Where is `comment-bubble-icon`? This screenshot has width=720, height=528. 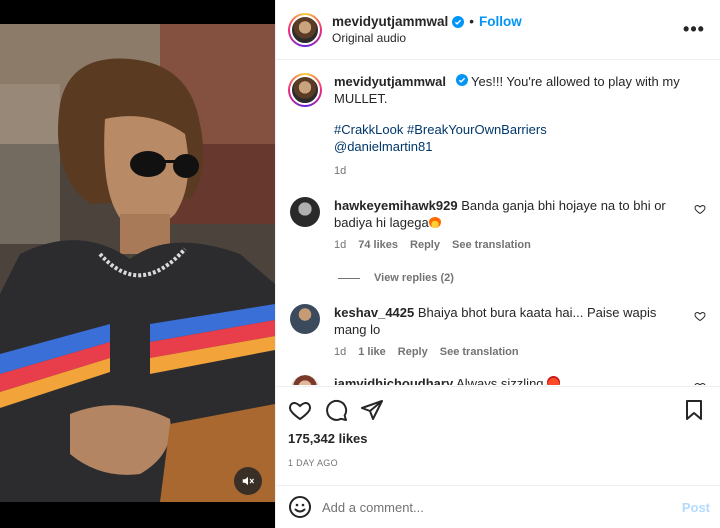 comment-bubble-icon is located at coordinates (336, 410).